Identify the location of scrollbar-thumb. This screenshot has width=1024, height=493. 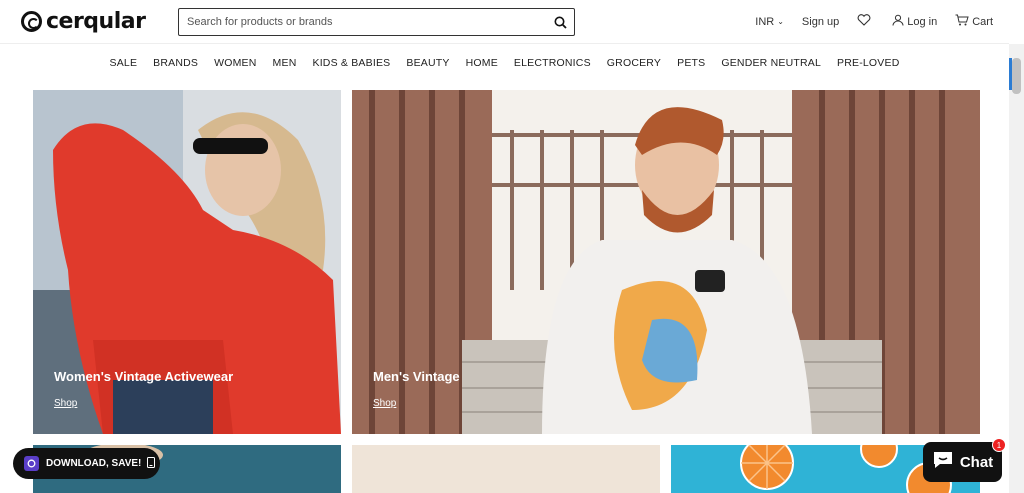
(1016, 76).